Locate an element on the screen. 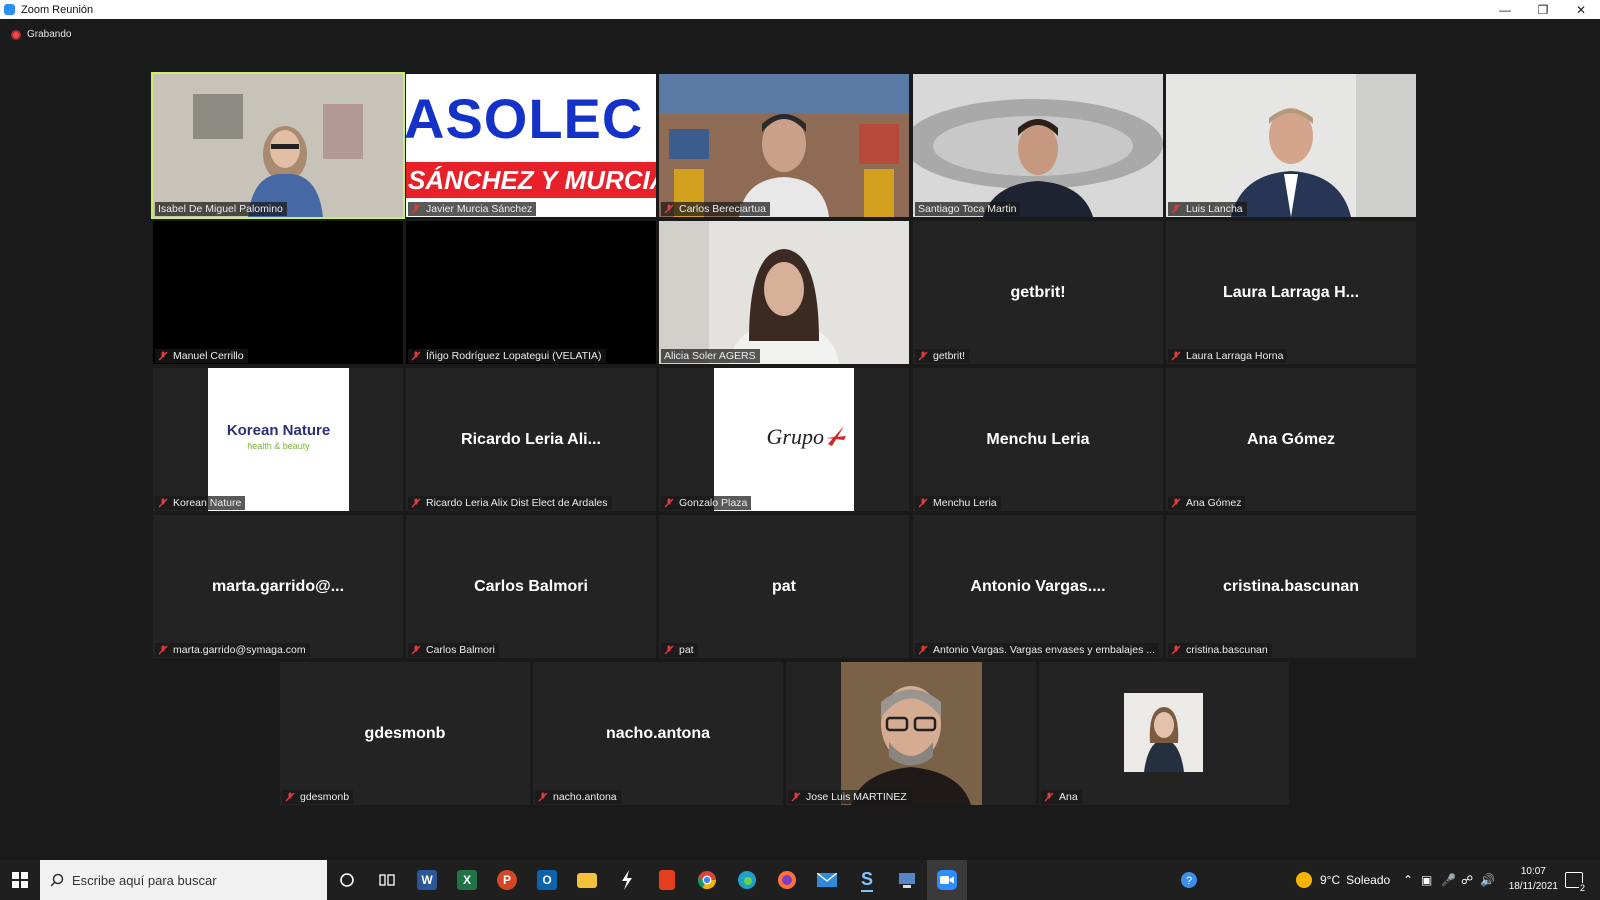 Image resolution: width=1600 pixels, height=900 pixels. participant-tile: Isabel De Miguel Palomino is located at coordinates (278, 145).